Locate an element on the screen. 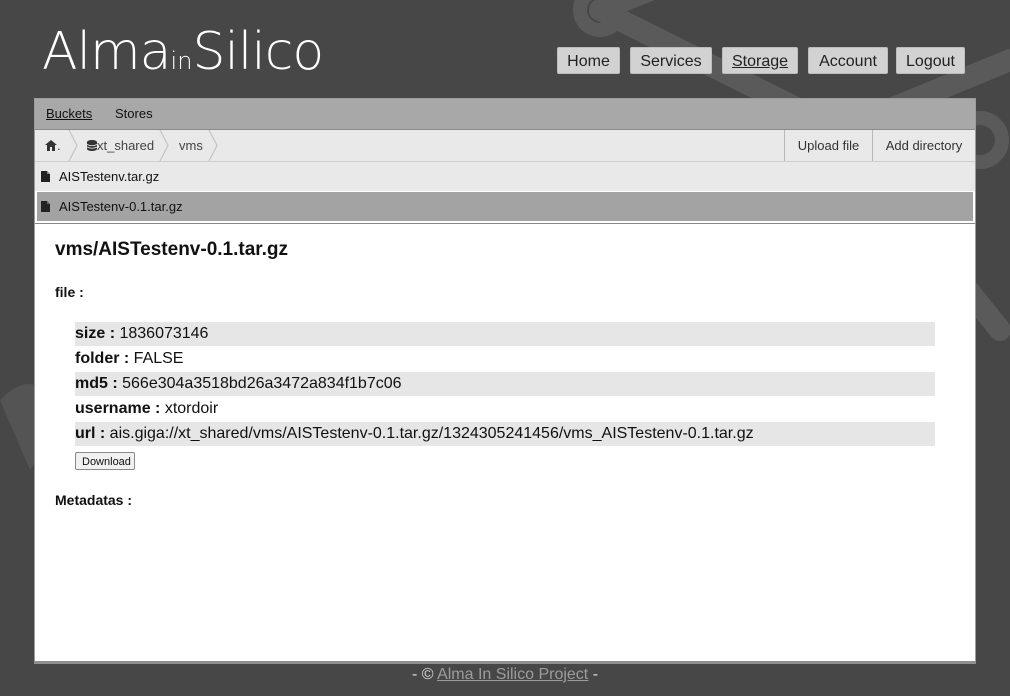 This screenshot has height=696, width=1010. tab-stores: Stores is located at coordinates (134, 114).